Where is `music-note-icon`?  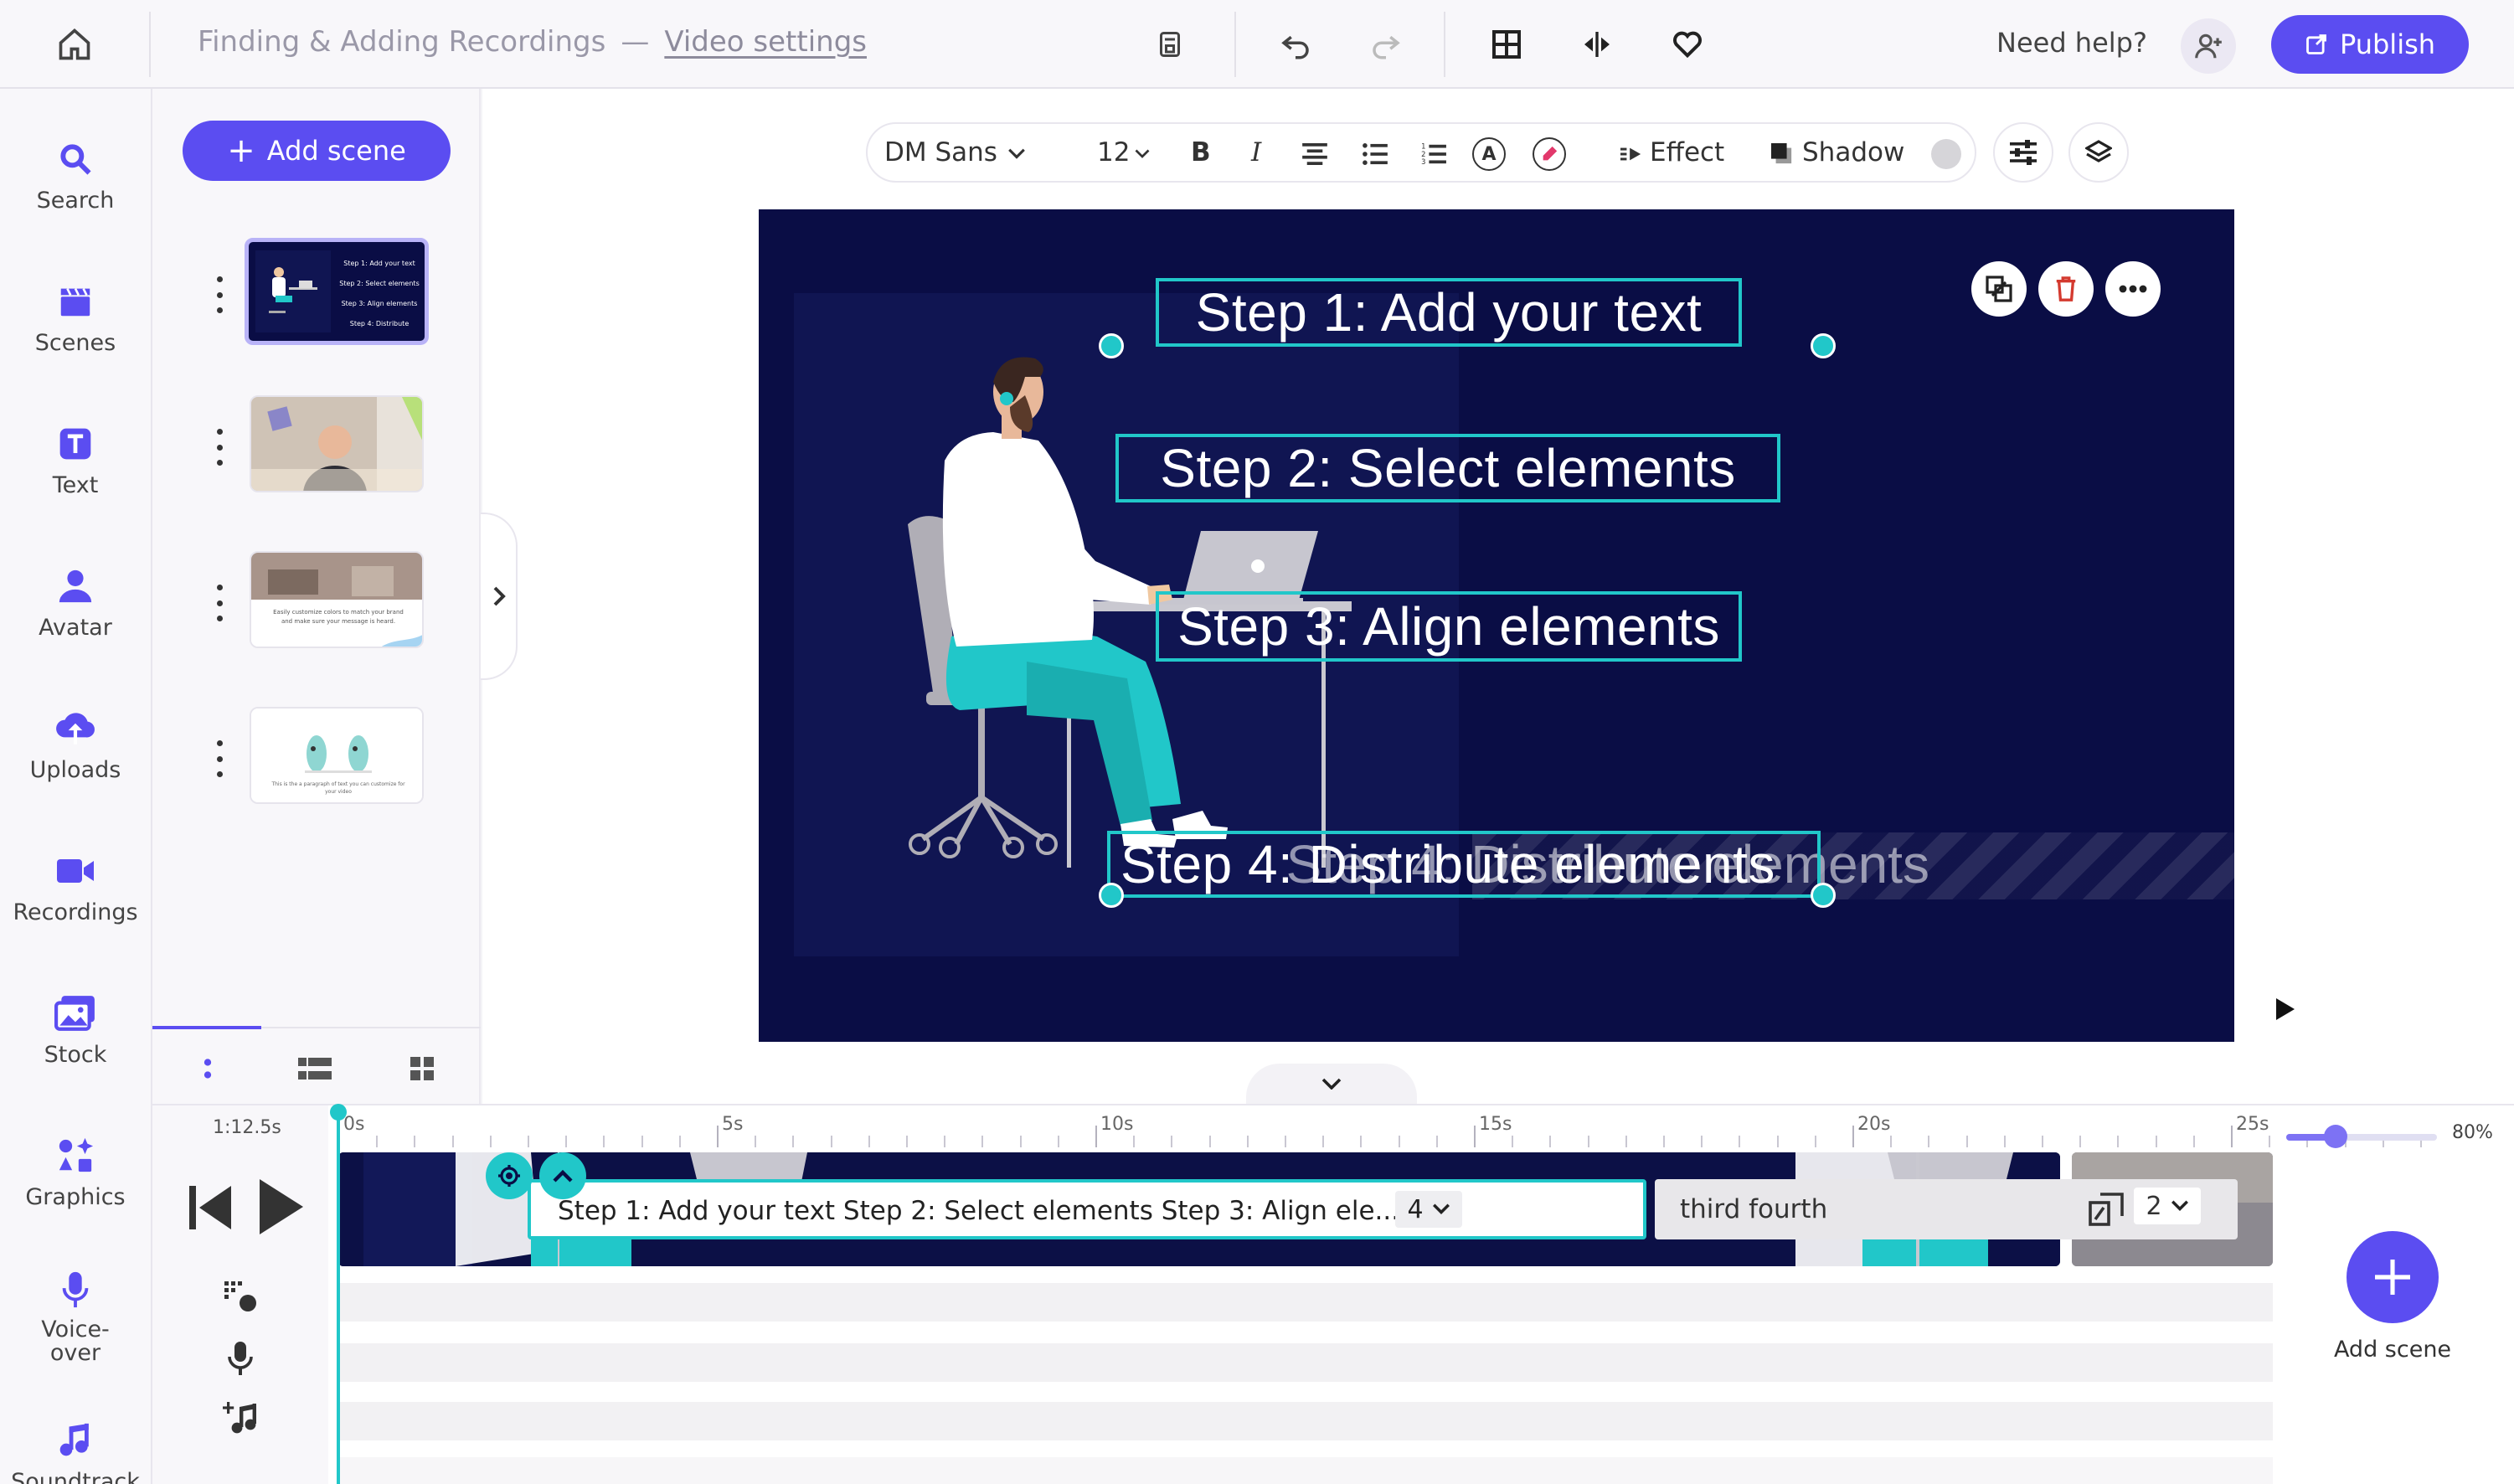
music-note-icon is located at coordinates (74, 1439).